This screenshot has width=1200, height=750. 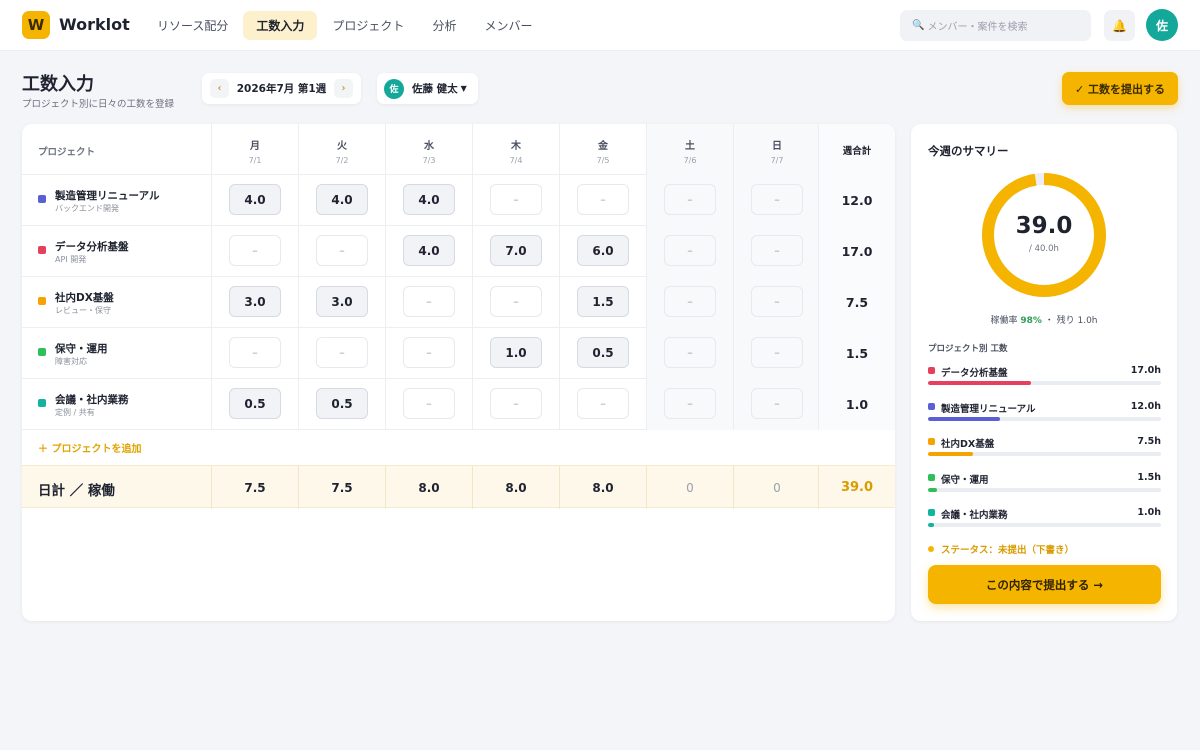 I want to click on user-name: 佐藤 健太, so click(x=435, y=89).